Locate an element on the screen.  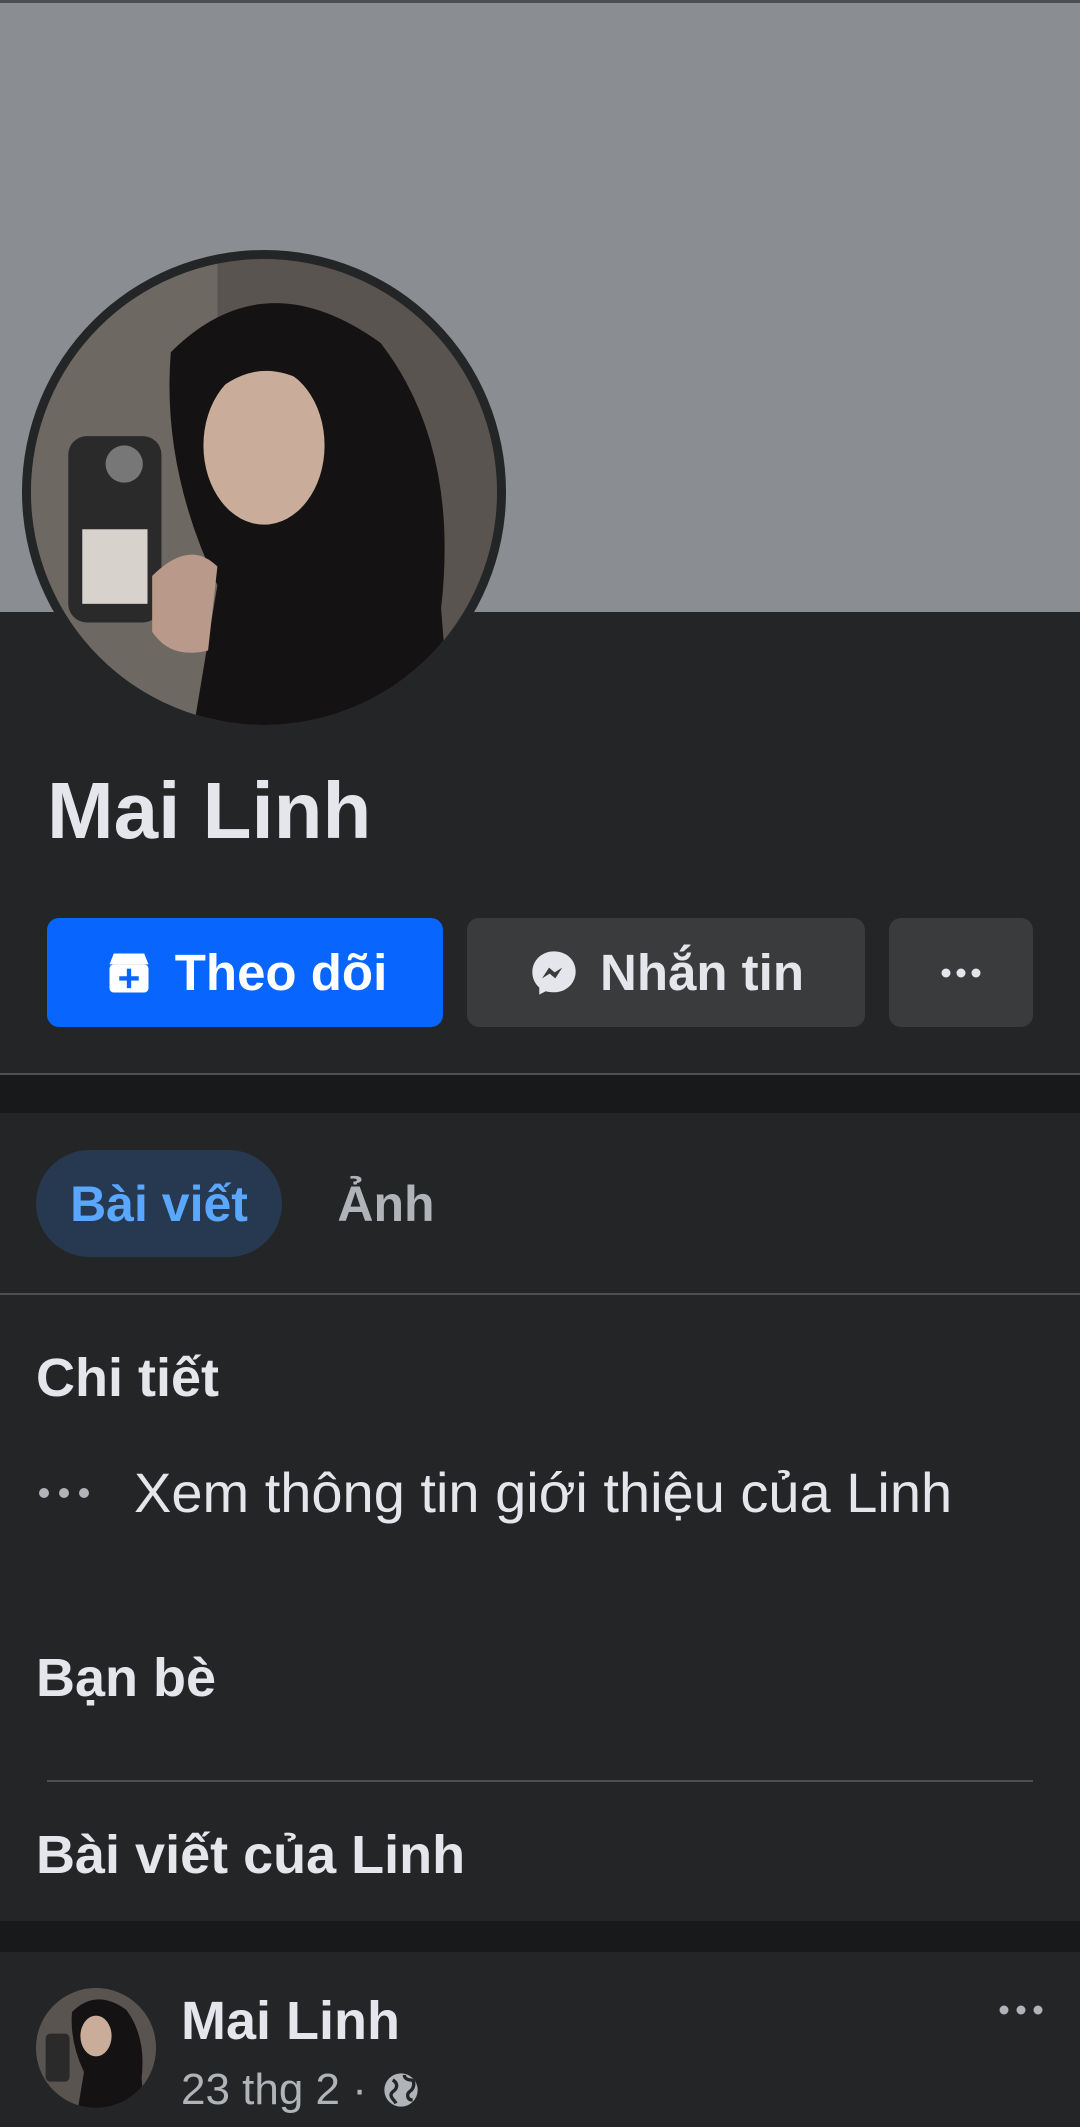
follow-label: Theo dõi is located at coordinates (281, 972).